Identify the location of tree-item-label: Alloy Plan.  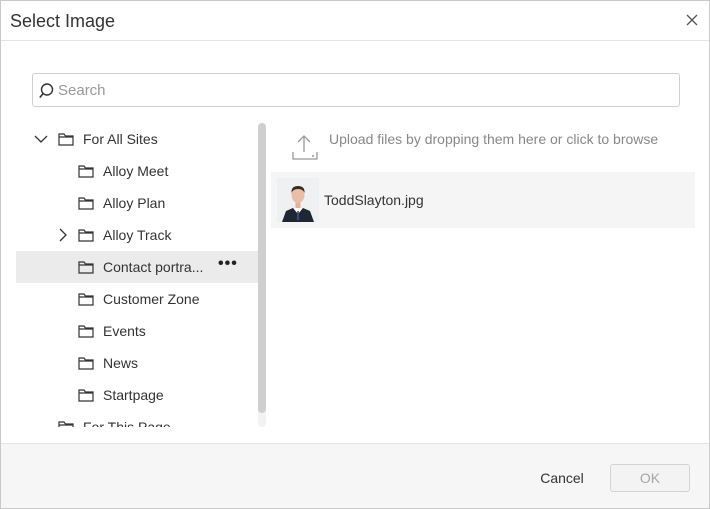
(134, 203).